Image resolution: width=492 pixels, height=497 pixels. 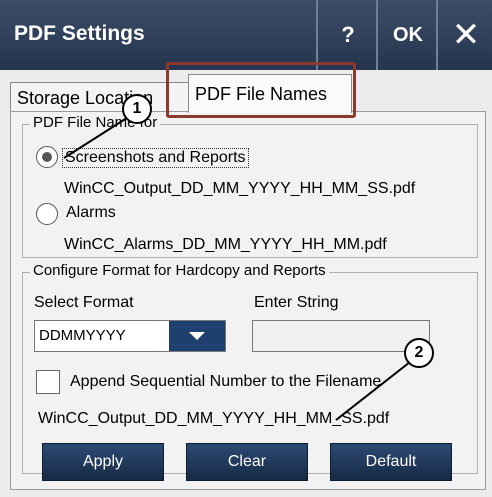 What do you see at coordinates (137, 109) in the screenshot?
I see `callout-1-badge: 1` at bounding box center [137, 109].